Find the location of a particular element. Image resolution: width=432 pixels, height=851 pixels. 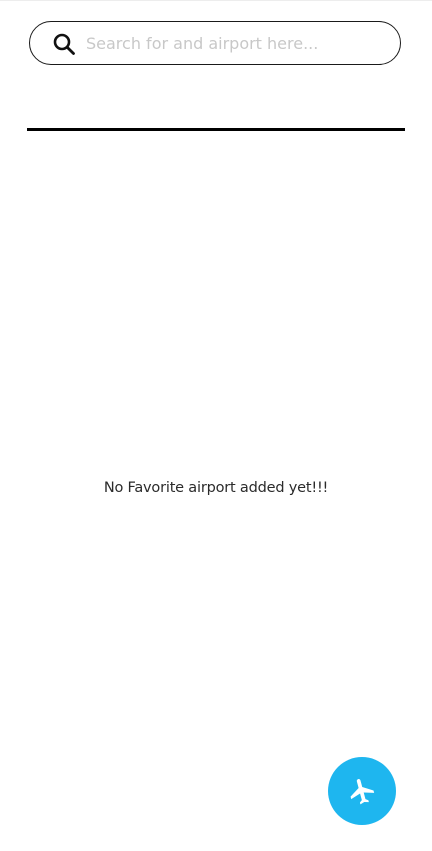

add-airport-fab is located at coordinates (362, 791).